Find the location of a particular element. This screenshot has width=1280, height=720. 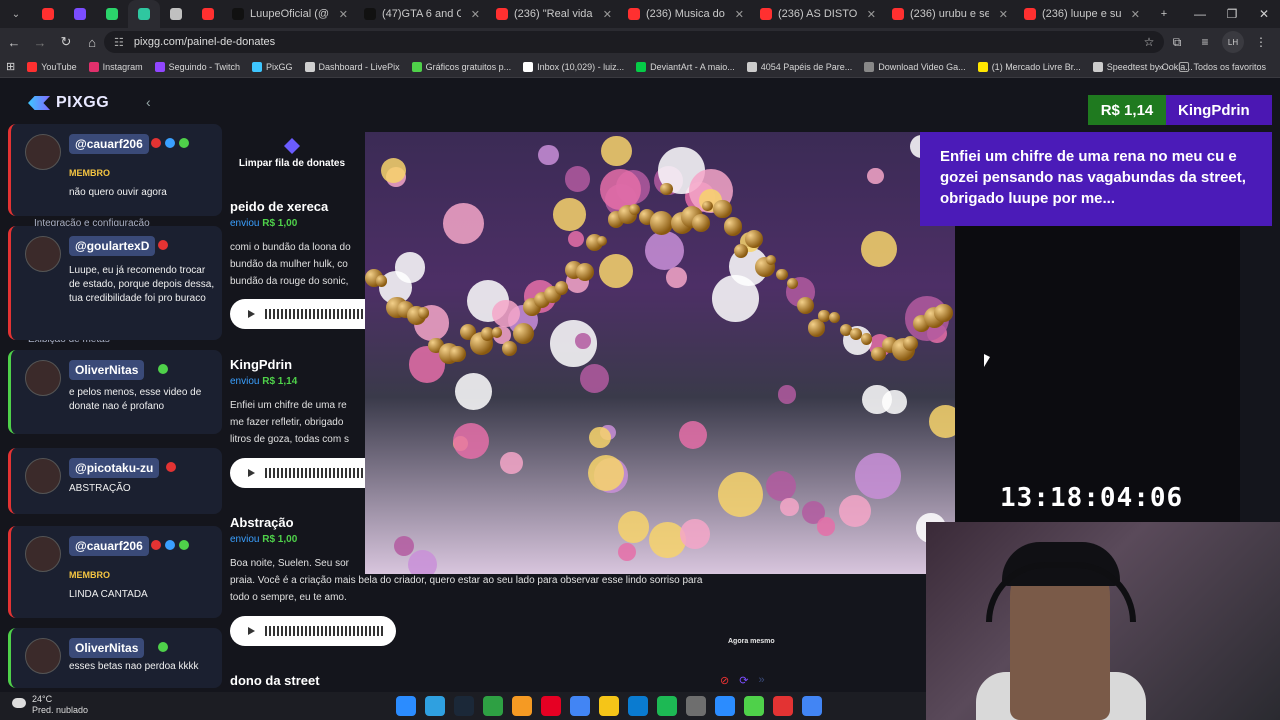

maximize-icon: ❐ is located at coordinates (1232, 14).